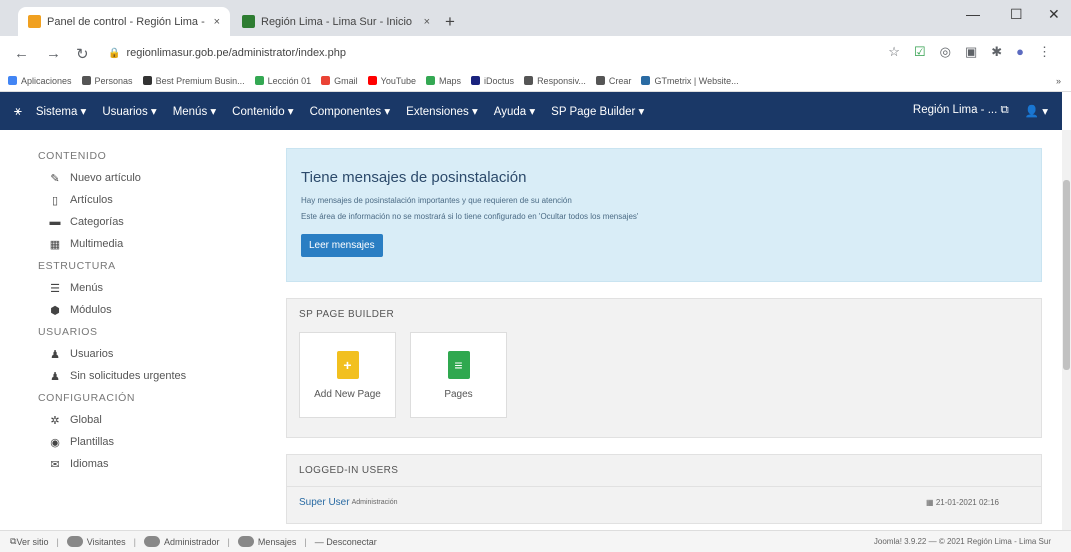 The height and width of the screenshot is (552, 1071). Describe the element at coordinates (77, 266) in the screenshot. I see `sidebar-section-title: ESTRUCTURA` at that location.